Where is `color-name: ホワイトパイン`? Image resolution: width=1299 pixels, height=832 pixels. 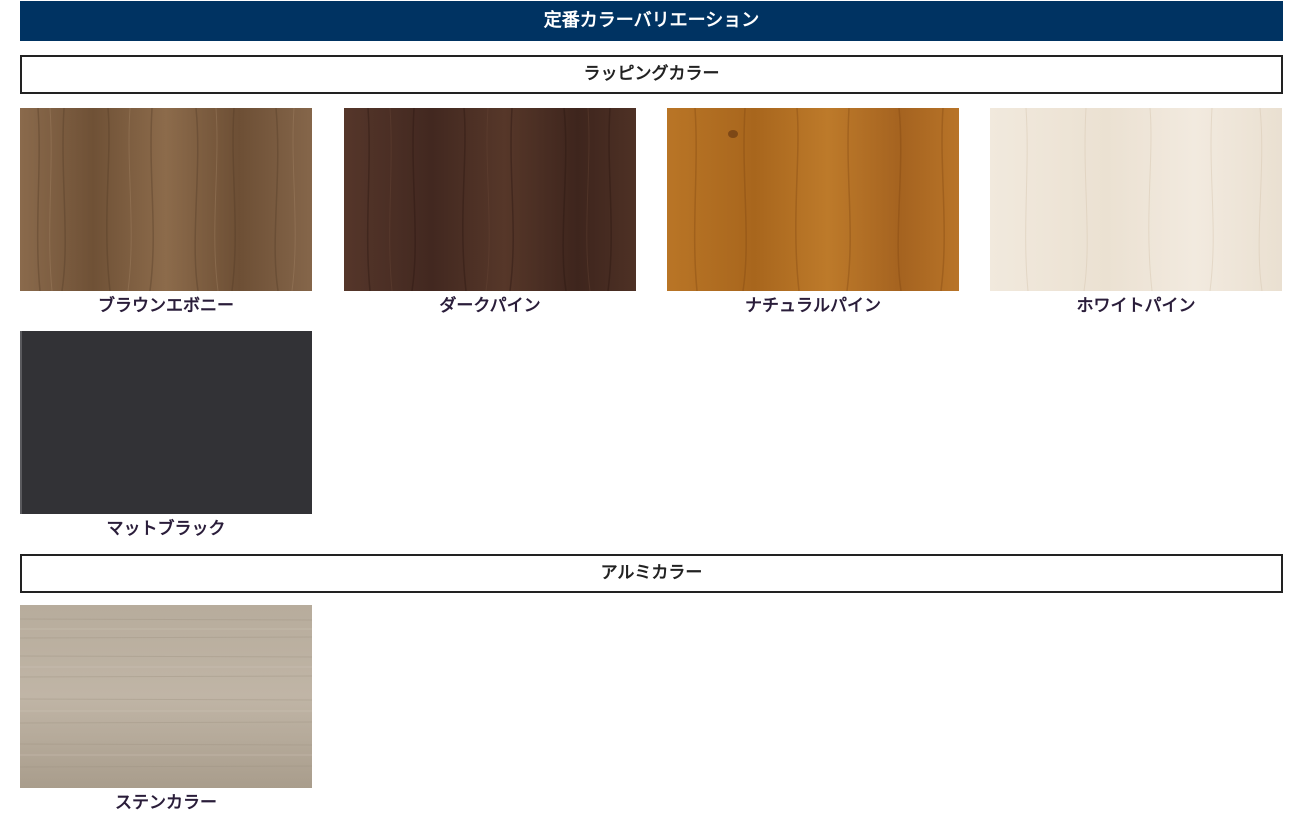
color-name: ホワイトパイン is located at coordinates (1136, 306).